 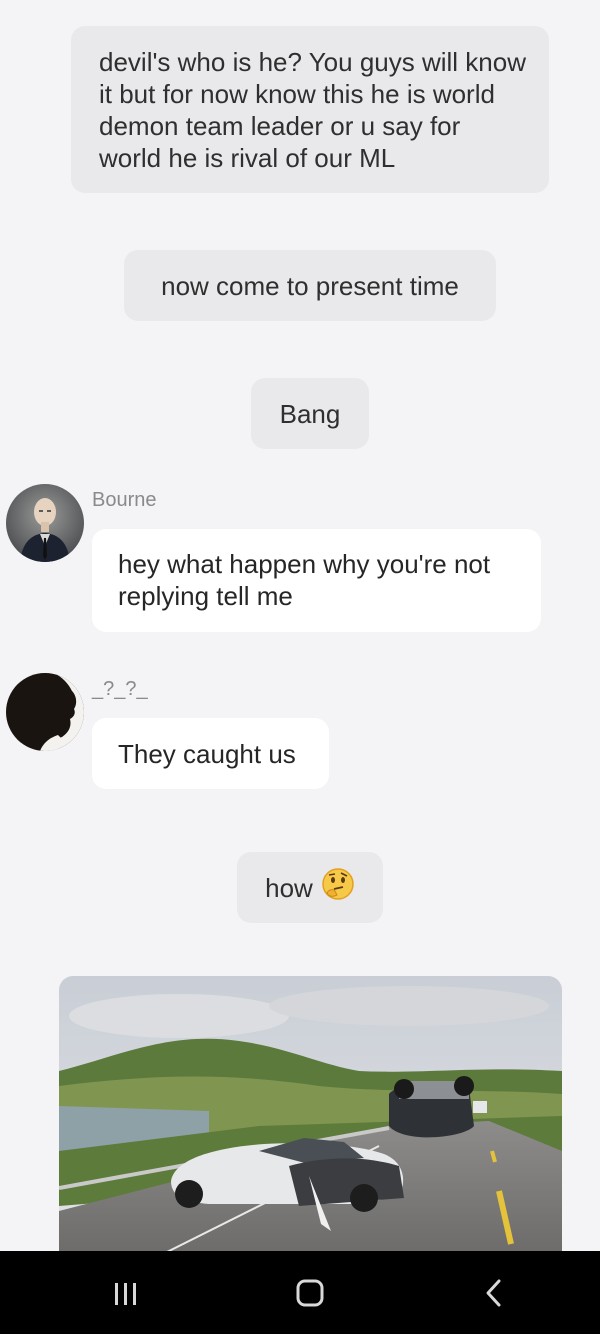 What do you see at coordinates (338, 887) in the screenshot?
I see `thinking-emoji-icon` at bounding box center [338, 887].